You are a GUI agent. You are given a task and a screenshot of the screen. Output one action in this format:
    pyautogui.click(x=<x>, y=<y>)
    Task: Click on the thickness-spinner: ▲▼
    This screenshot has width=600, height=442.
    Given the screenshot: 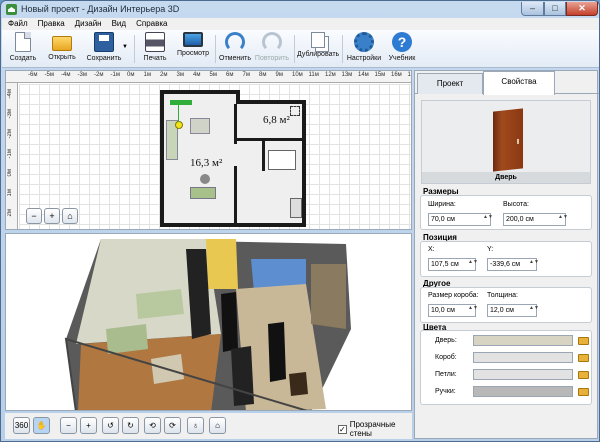 What is the action you would take?
    pyautogui.click(x=534, y=310)
    